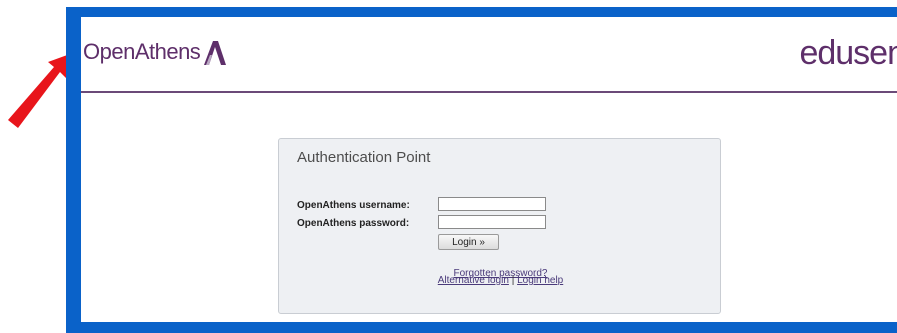 The image size is (897, 333). I want to click on openathens-logo: OpenAthens, so click(155, 52).